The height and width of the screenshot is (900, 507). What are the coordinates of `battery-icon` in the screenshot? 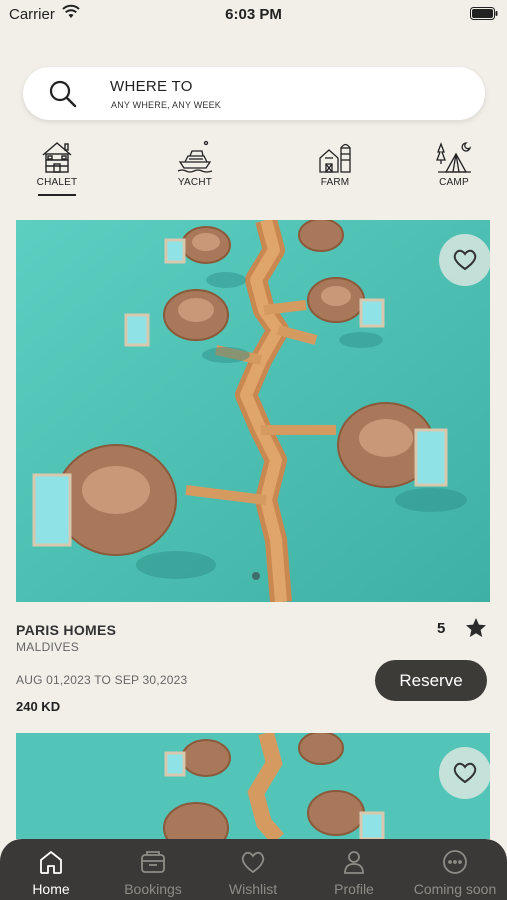 It's located at (484, 13).